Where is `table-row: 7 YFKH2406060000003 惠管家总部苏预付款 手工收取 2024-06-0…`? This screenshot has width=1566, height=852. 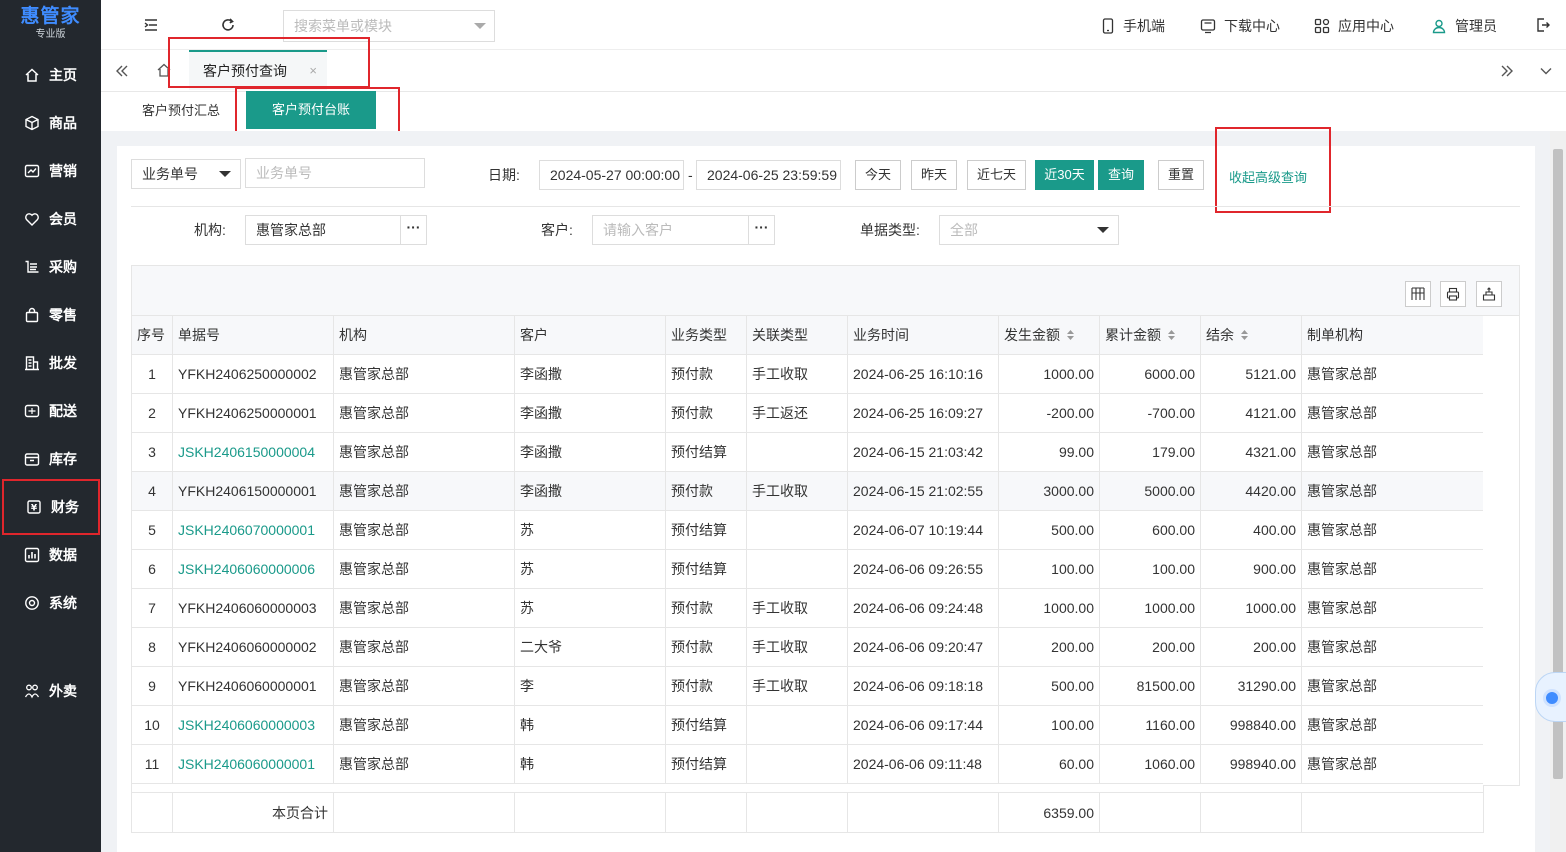
table-row: 7 YFKH2406060000003 惠管家总部苏预付款 手工收取 2024-06-0… is located at coordinates (807, 608).